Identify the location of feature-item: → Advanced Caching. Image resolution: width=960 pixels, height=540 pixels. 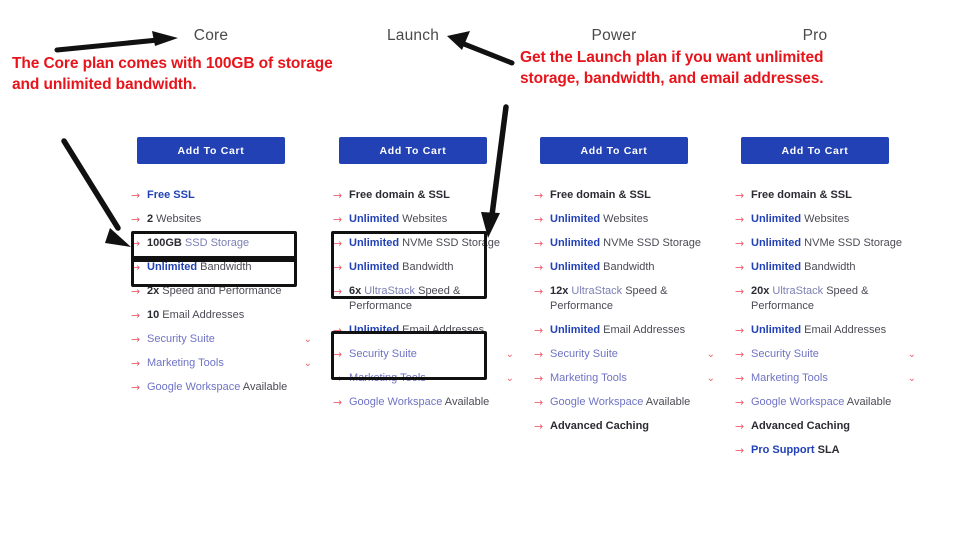
(822, 426).